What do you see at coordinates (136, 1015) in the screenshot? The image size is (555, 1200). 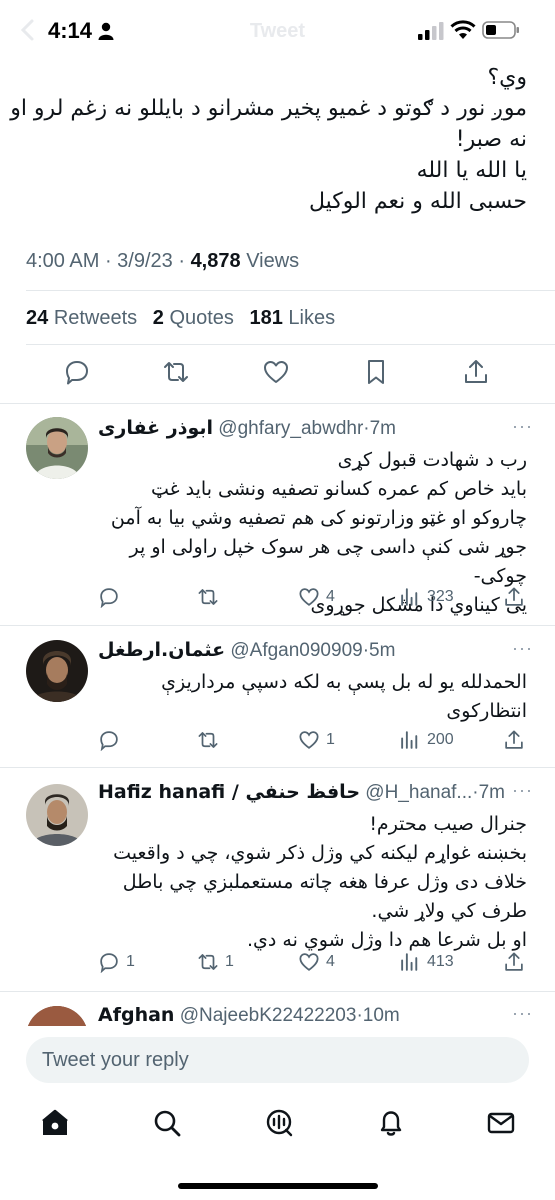 I see `reply-author-name: Afghan` at bounding box center [136, 1015].